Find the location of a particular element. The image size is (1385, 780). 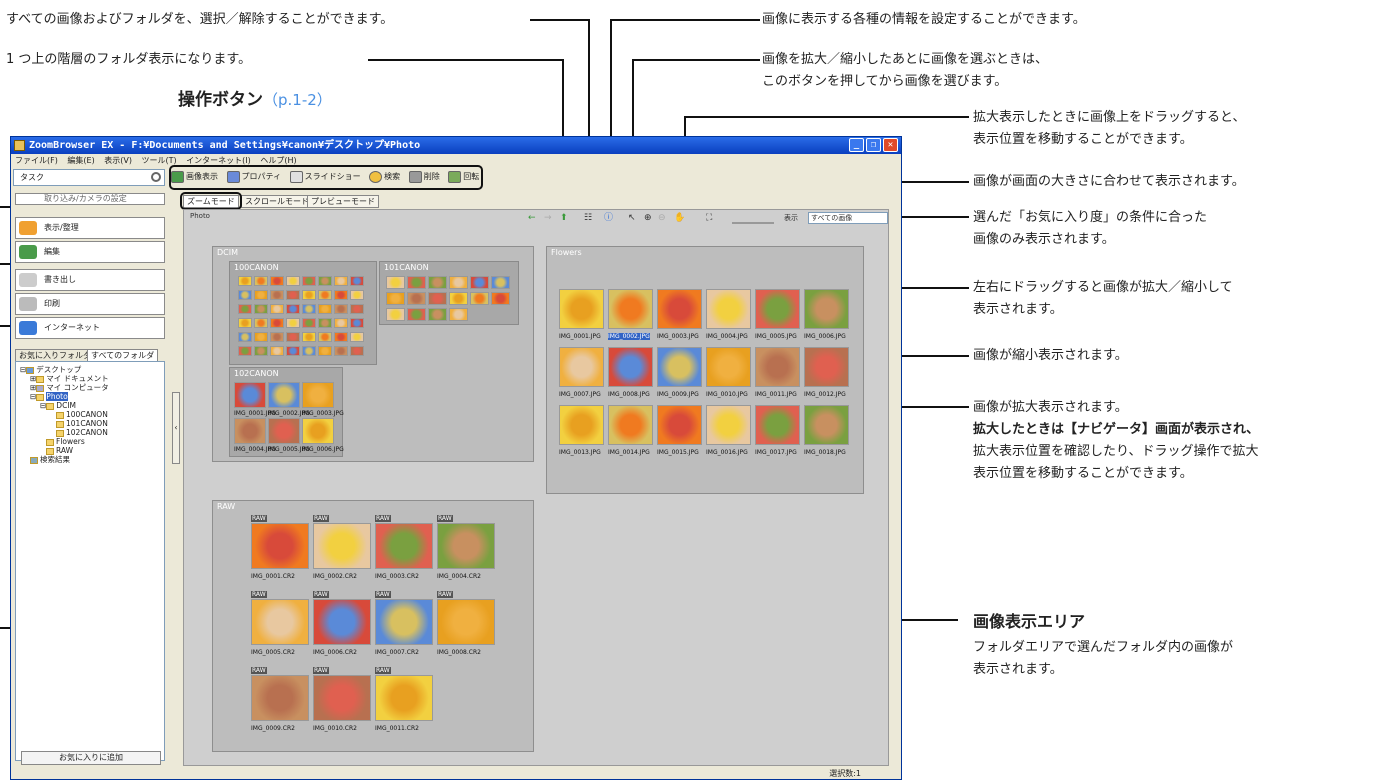

folder-100canon: 100CANON is located at coordinates (303, 313).